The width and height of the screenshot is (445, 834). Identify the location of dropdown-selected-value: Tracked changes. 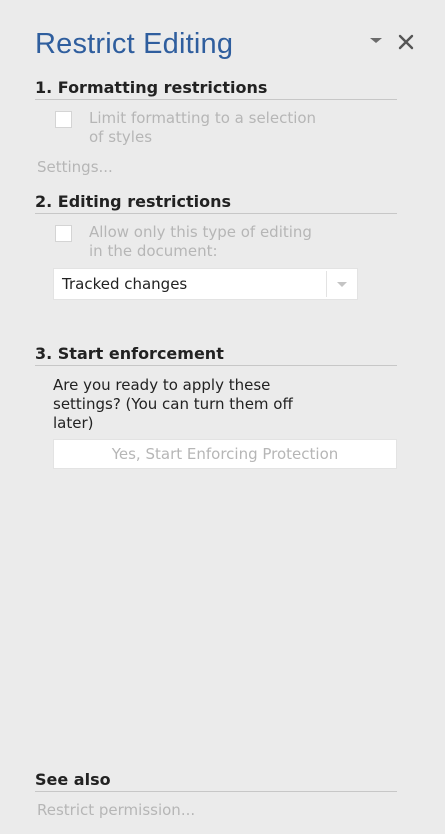
(125, 284).